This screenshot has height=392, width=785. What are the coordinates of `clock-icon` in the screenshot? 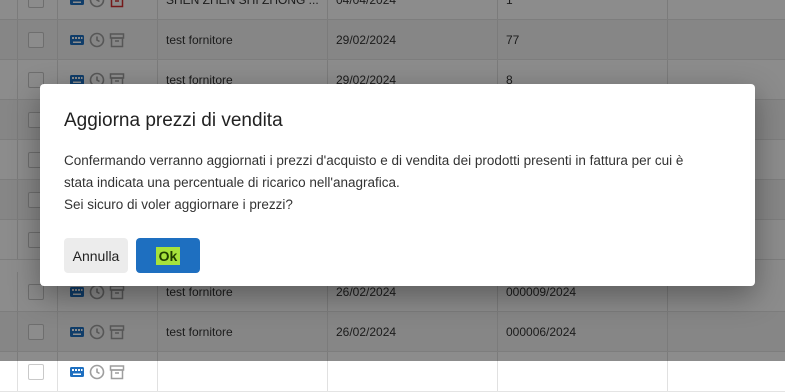 It's located at (97, 372).